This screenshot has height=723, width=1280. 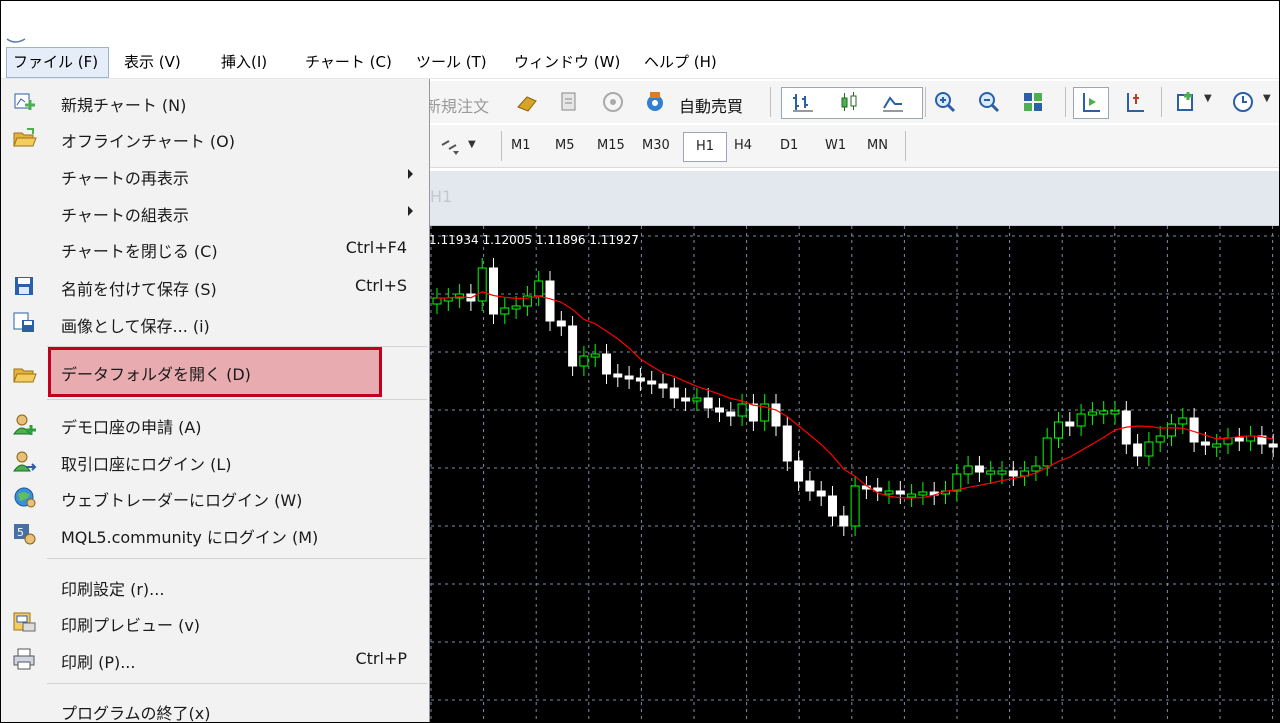 What do you see at coordinates (156, 374) in the screenshot?
I see `menu-item-label: データフォルダを開く (D)` at bounding box center [156, 374].